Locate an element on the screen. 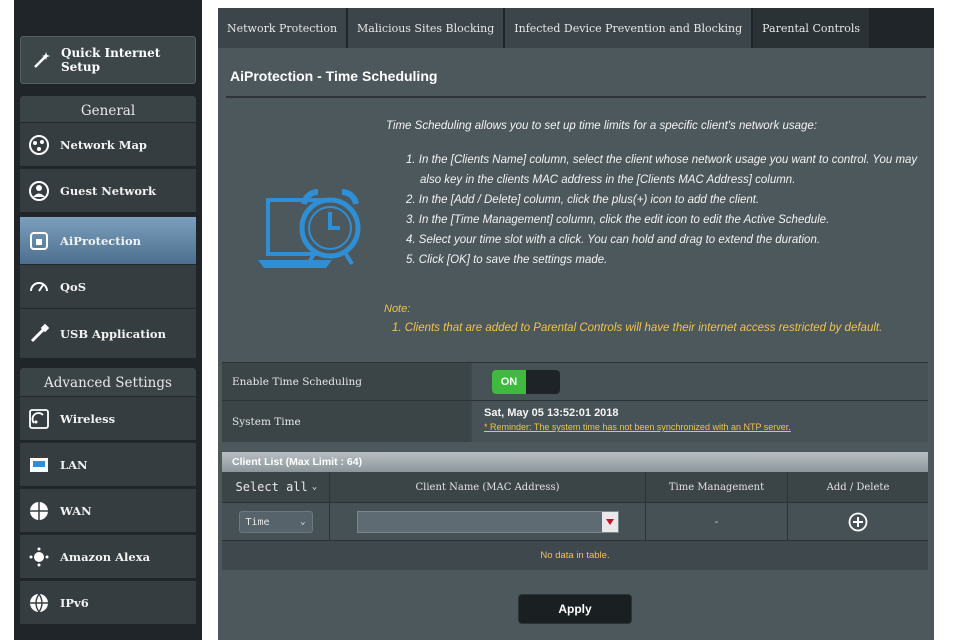  advanced-section-title: Advanced Settings is located at coordinates (108, 383).